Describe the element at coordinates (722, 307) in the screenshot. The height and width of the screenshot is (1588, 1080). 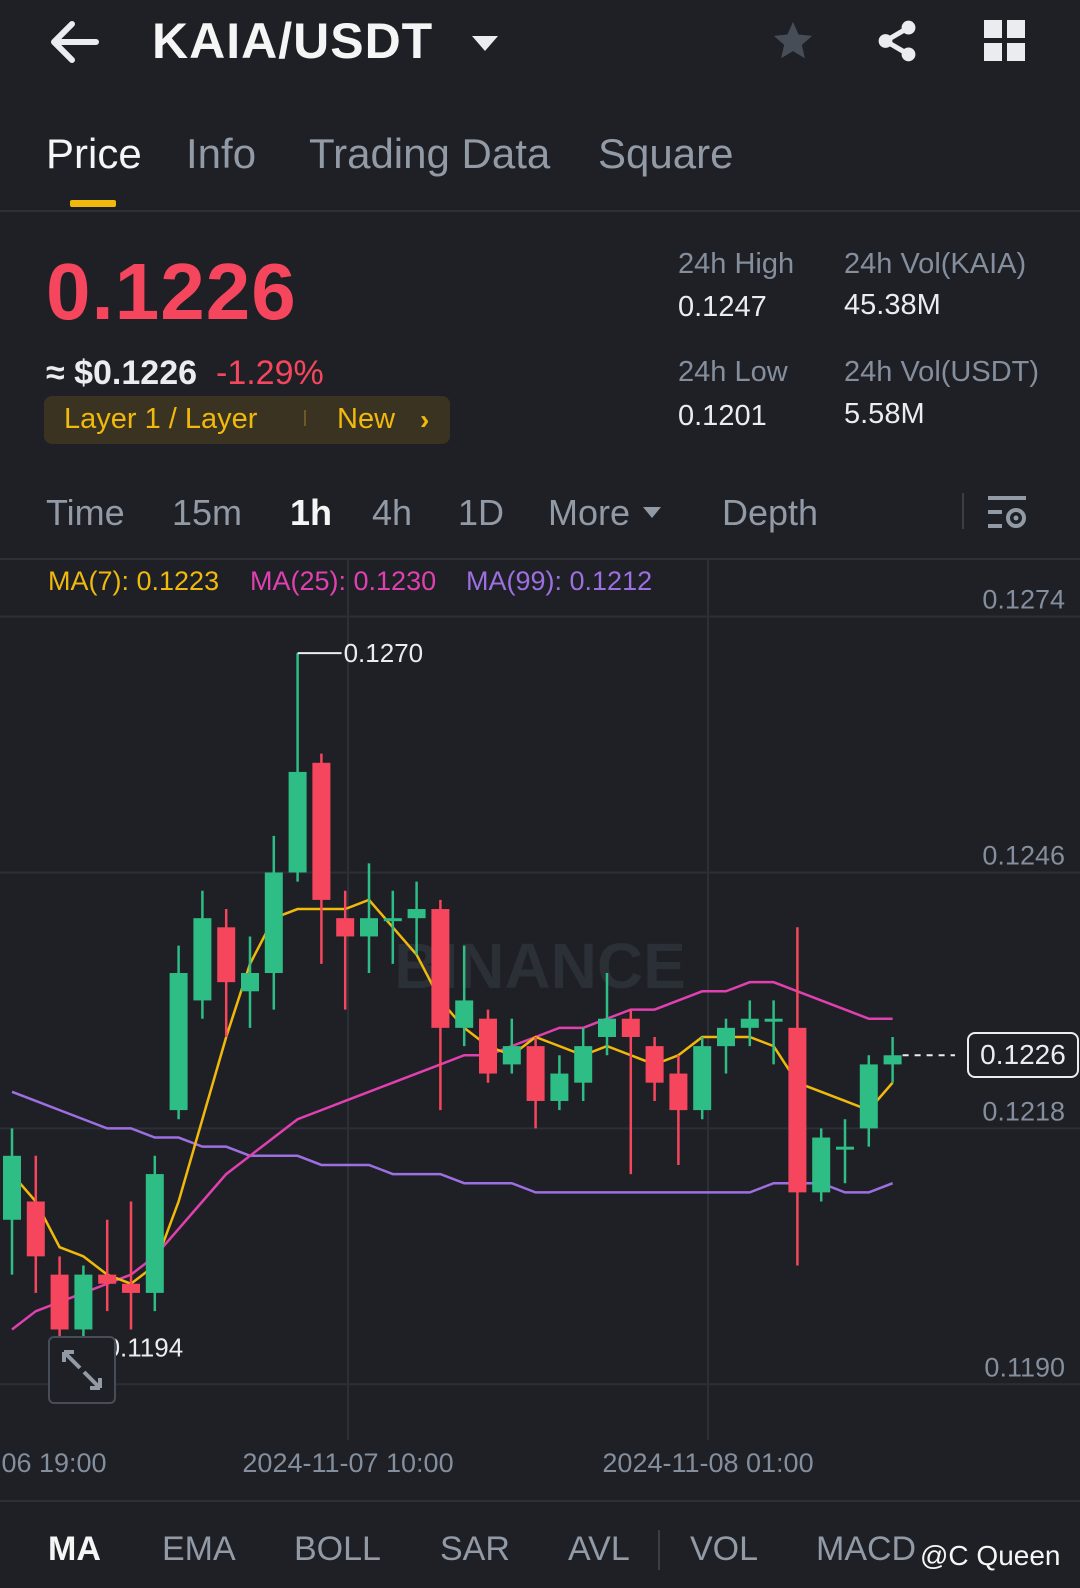
I see `high-value: 0.1247` at that location.